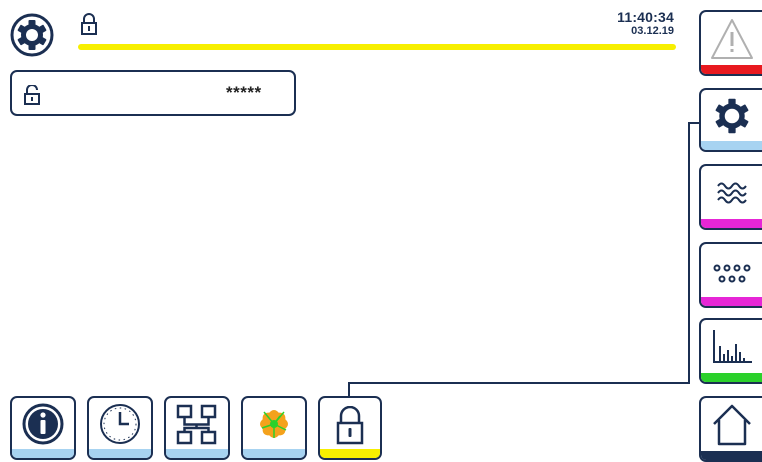  What do you see at coordinates (244, 92) in the screenshot?
I see `password-value: *****` at bounding box center [244, 92].